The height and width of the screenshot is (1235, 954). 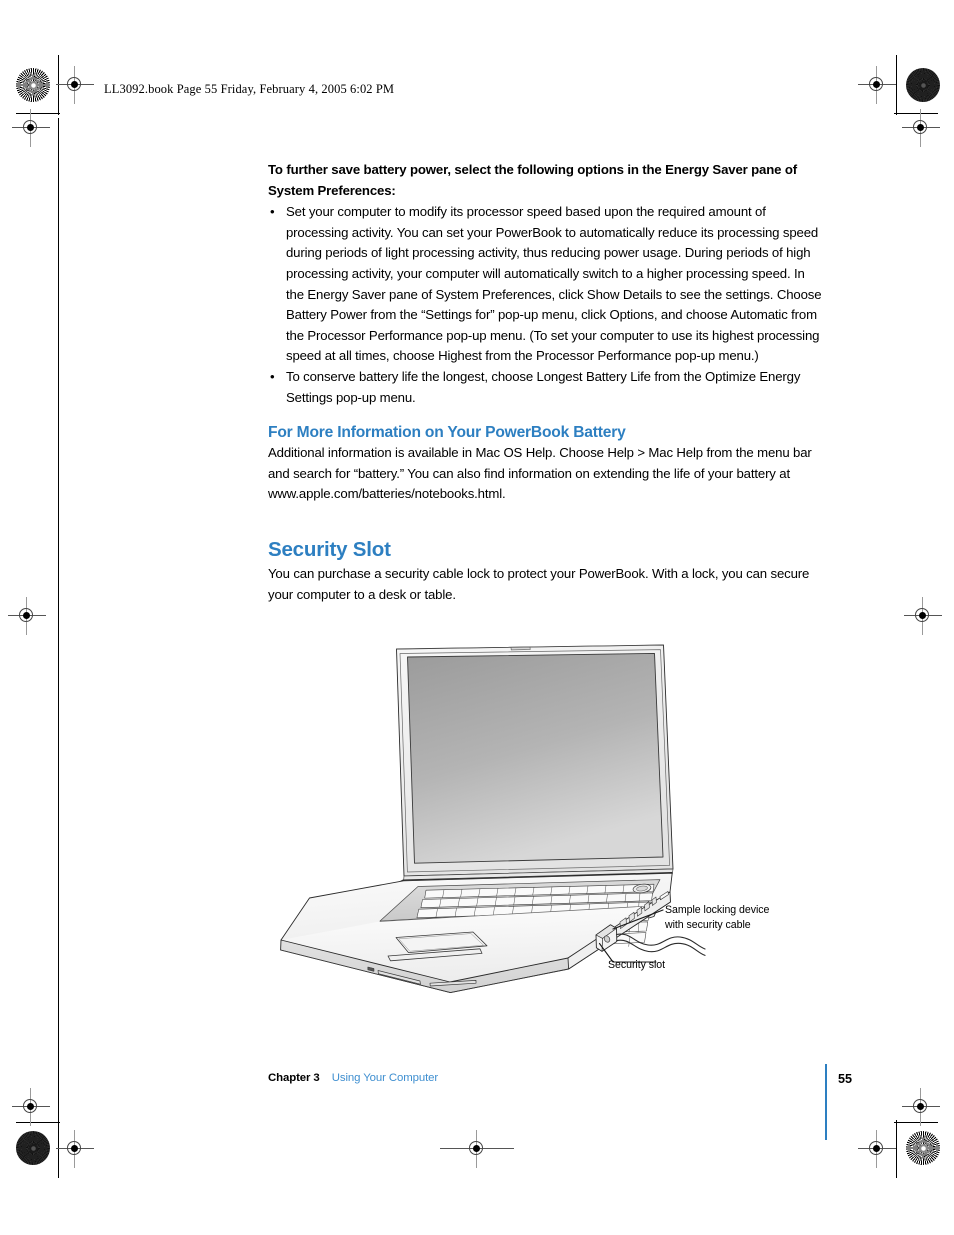 I want to click on registration-mark-upper-left, so click(x=31, y=128).